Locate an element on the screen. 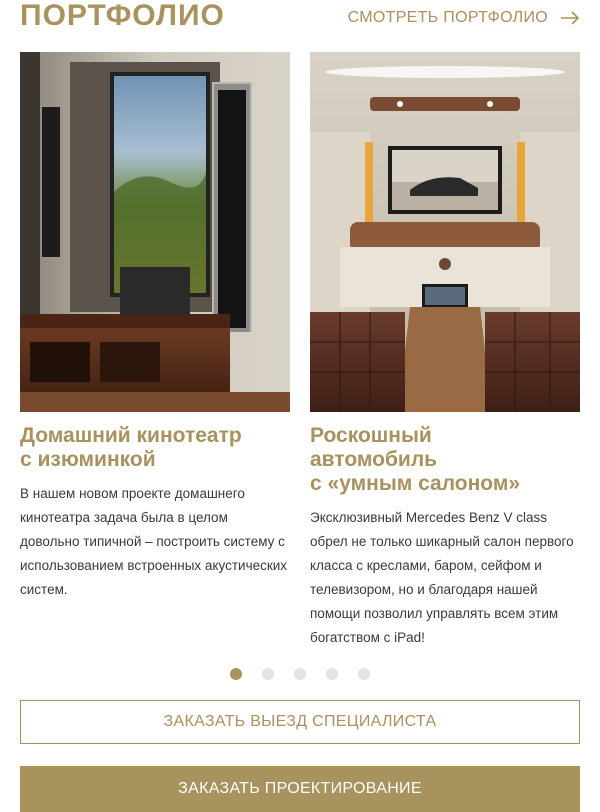 This screenshot has width=600, height=812. card-title-line: с изюминкой is located at coordinates (88, 459).